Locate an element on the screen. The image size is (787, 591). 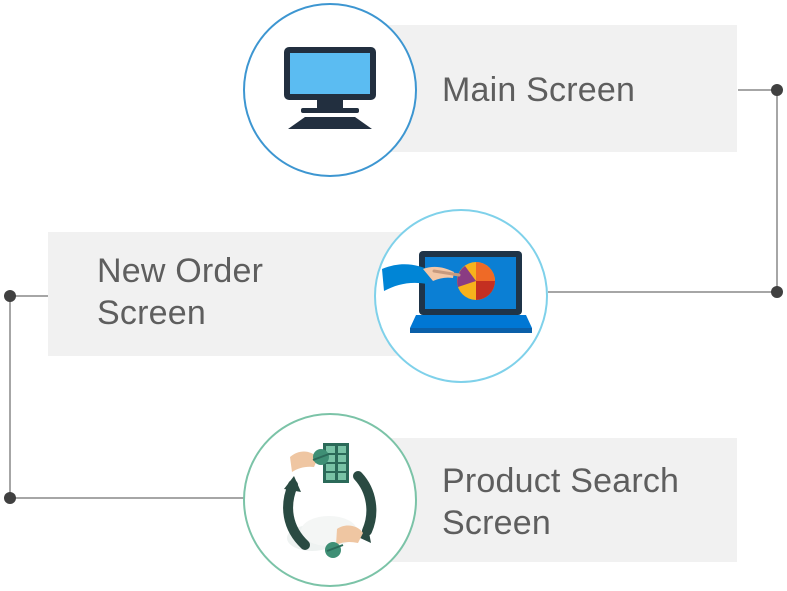
desktop-computer-icon is located at coordinates (330, 88).